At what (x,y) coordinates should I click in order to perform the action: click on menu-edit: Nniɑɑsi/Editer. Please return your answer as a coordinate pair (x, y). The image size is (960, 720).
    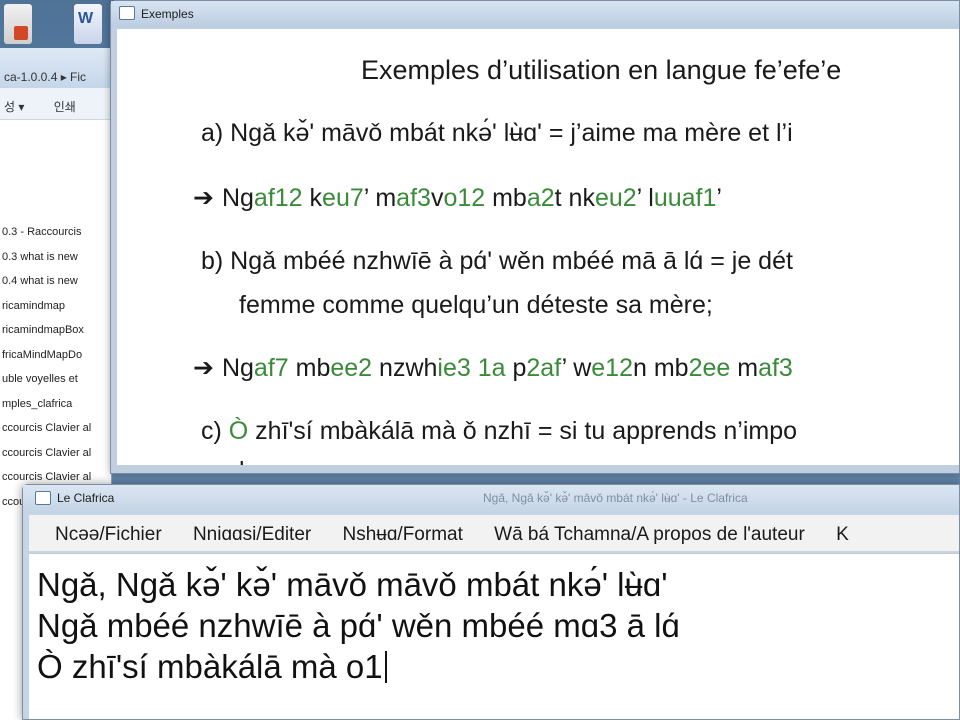
    Looking at the image, I should click on (252, 534).